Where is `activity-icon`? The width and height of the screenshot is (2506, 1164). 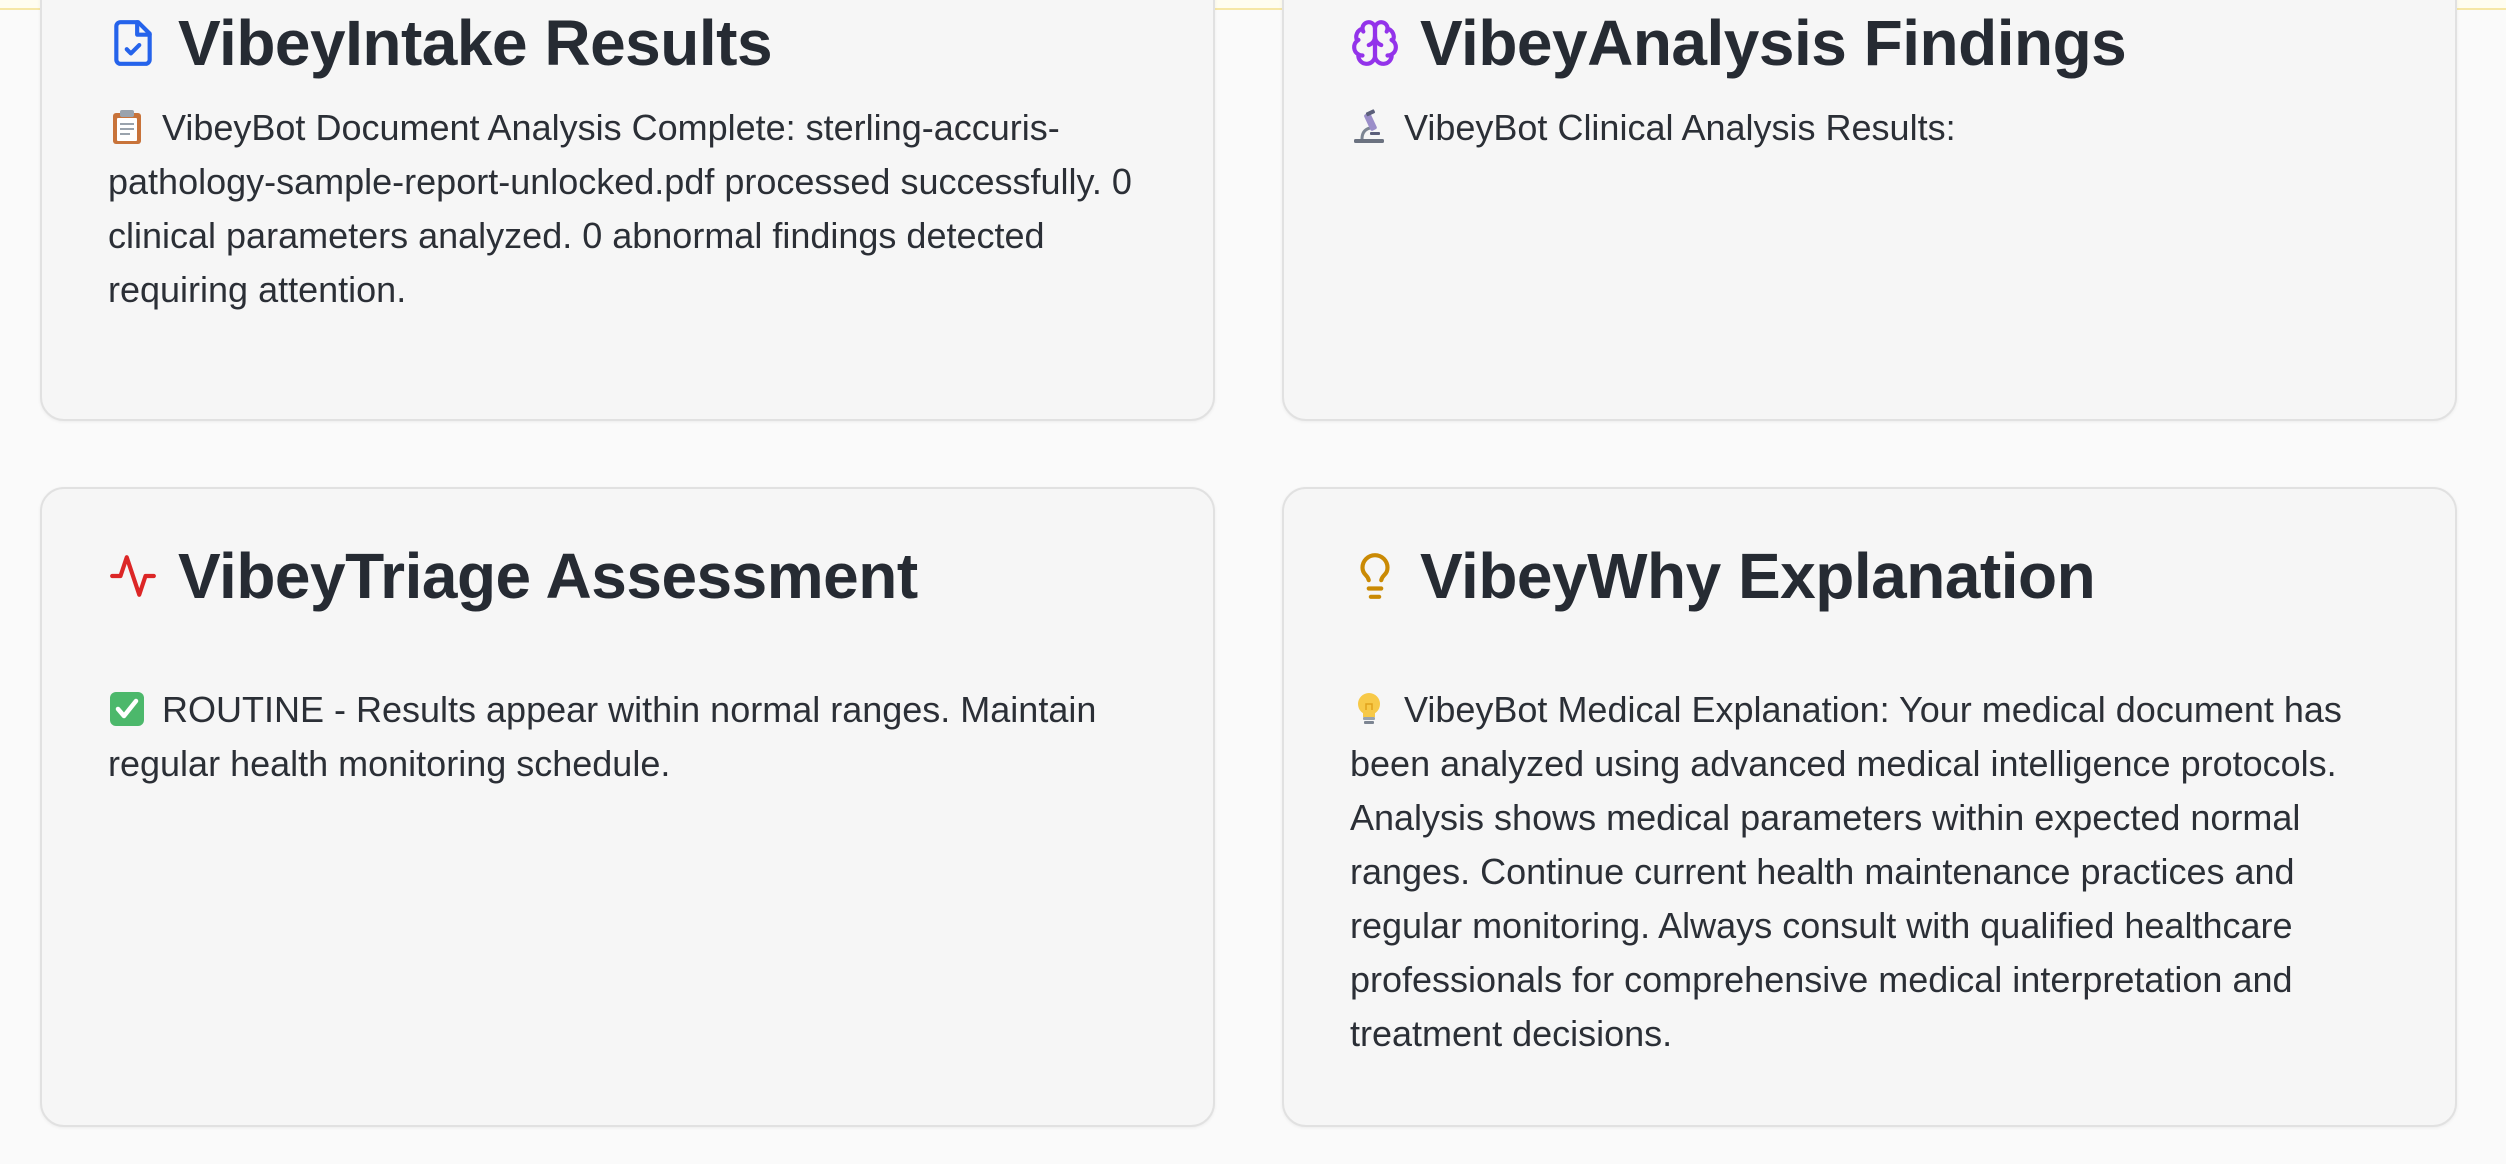
activity-icon is located at coordinates (133, 576).